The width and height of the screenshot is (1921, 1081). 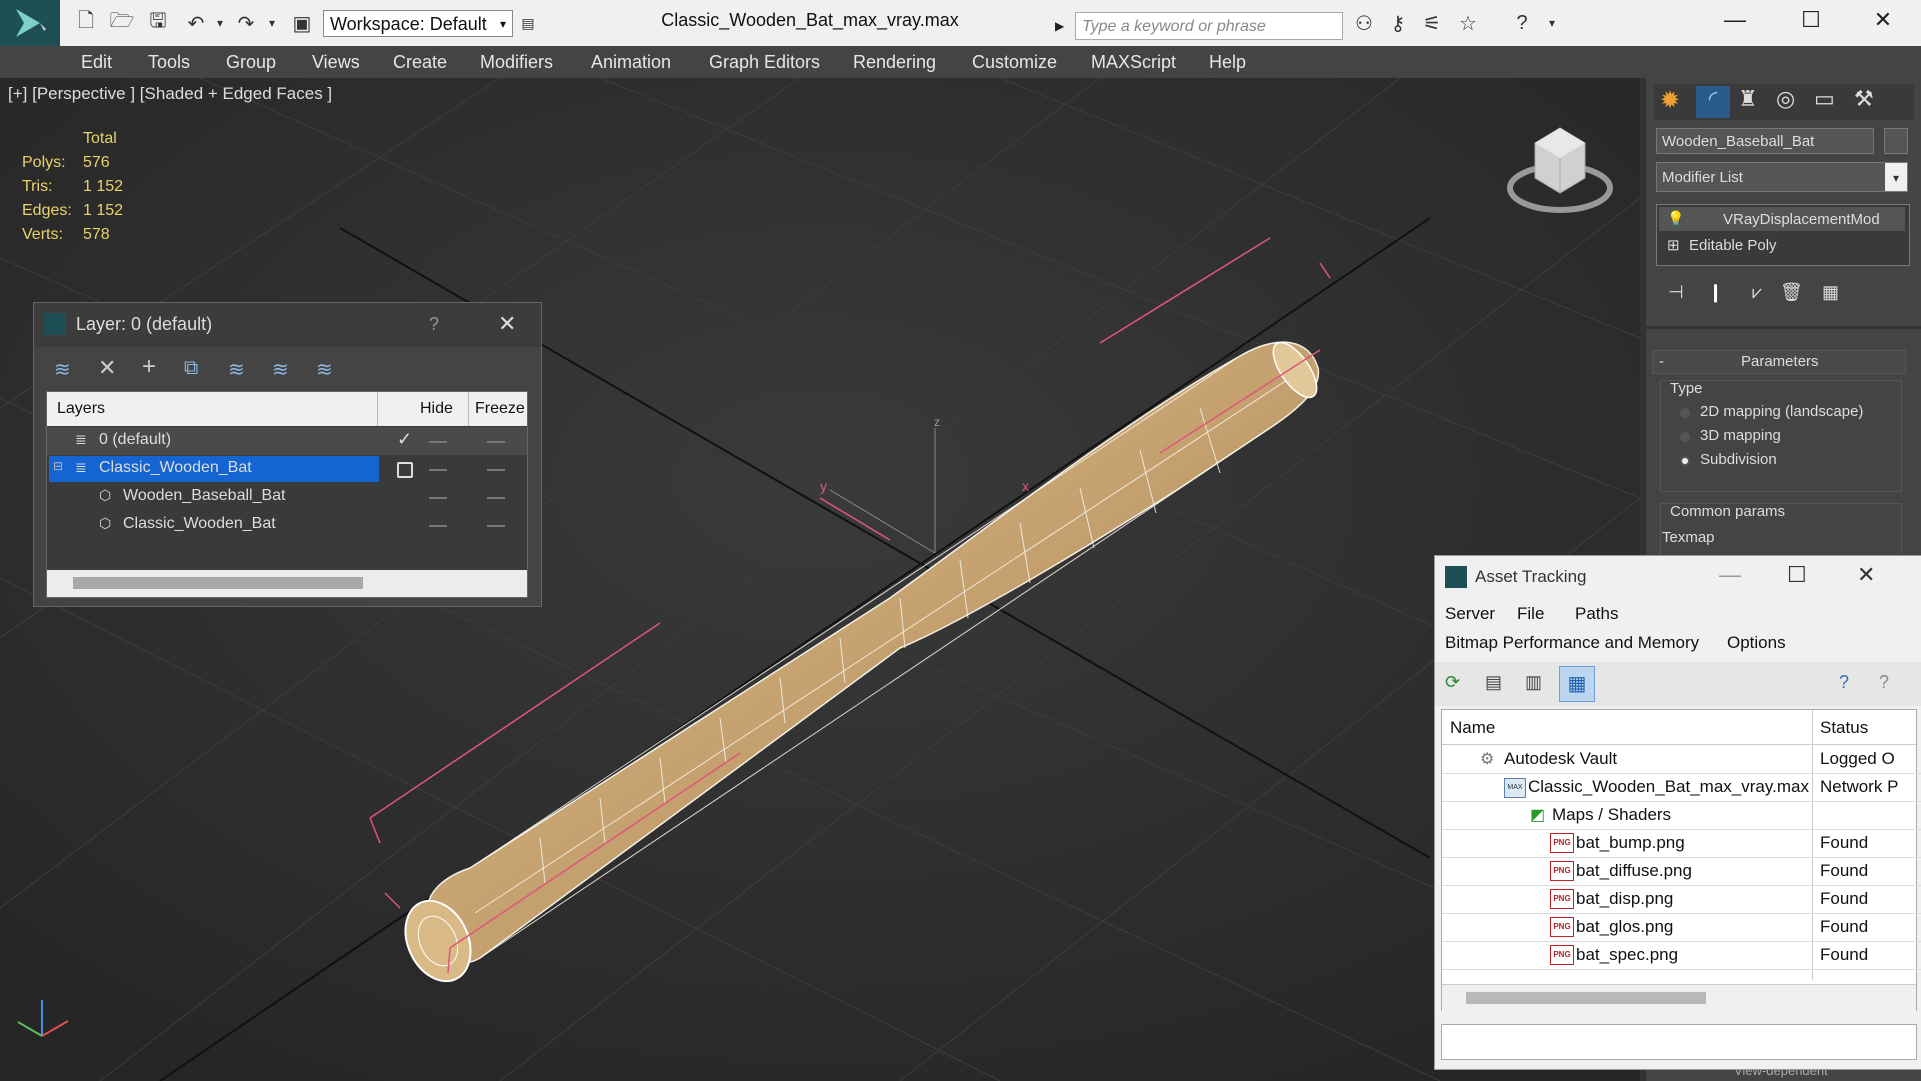 I want to click on add-to-layer-icon: +, so click(x=149, y=367).